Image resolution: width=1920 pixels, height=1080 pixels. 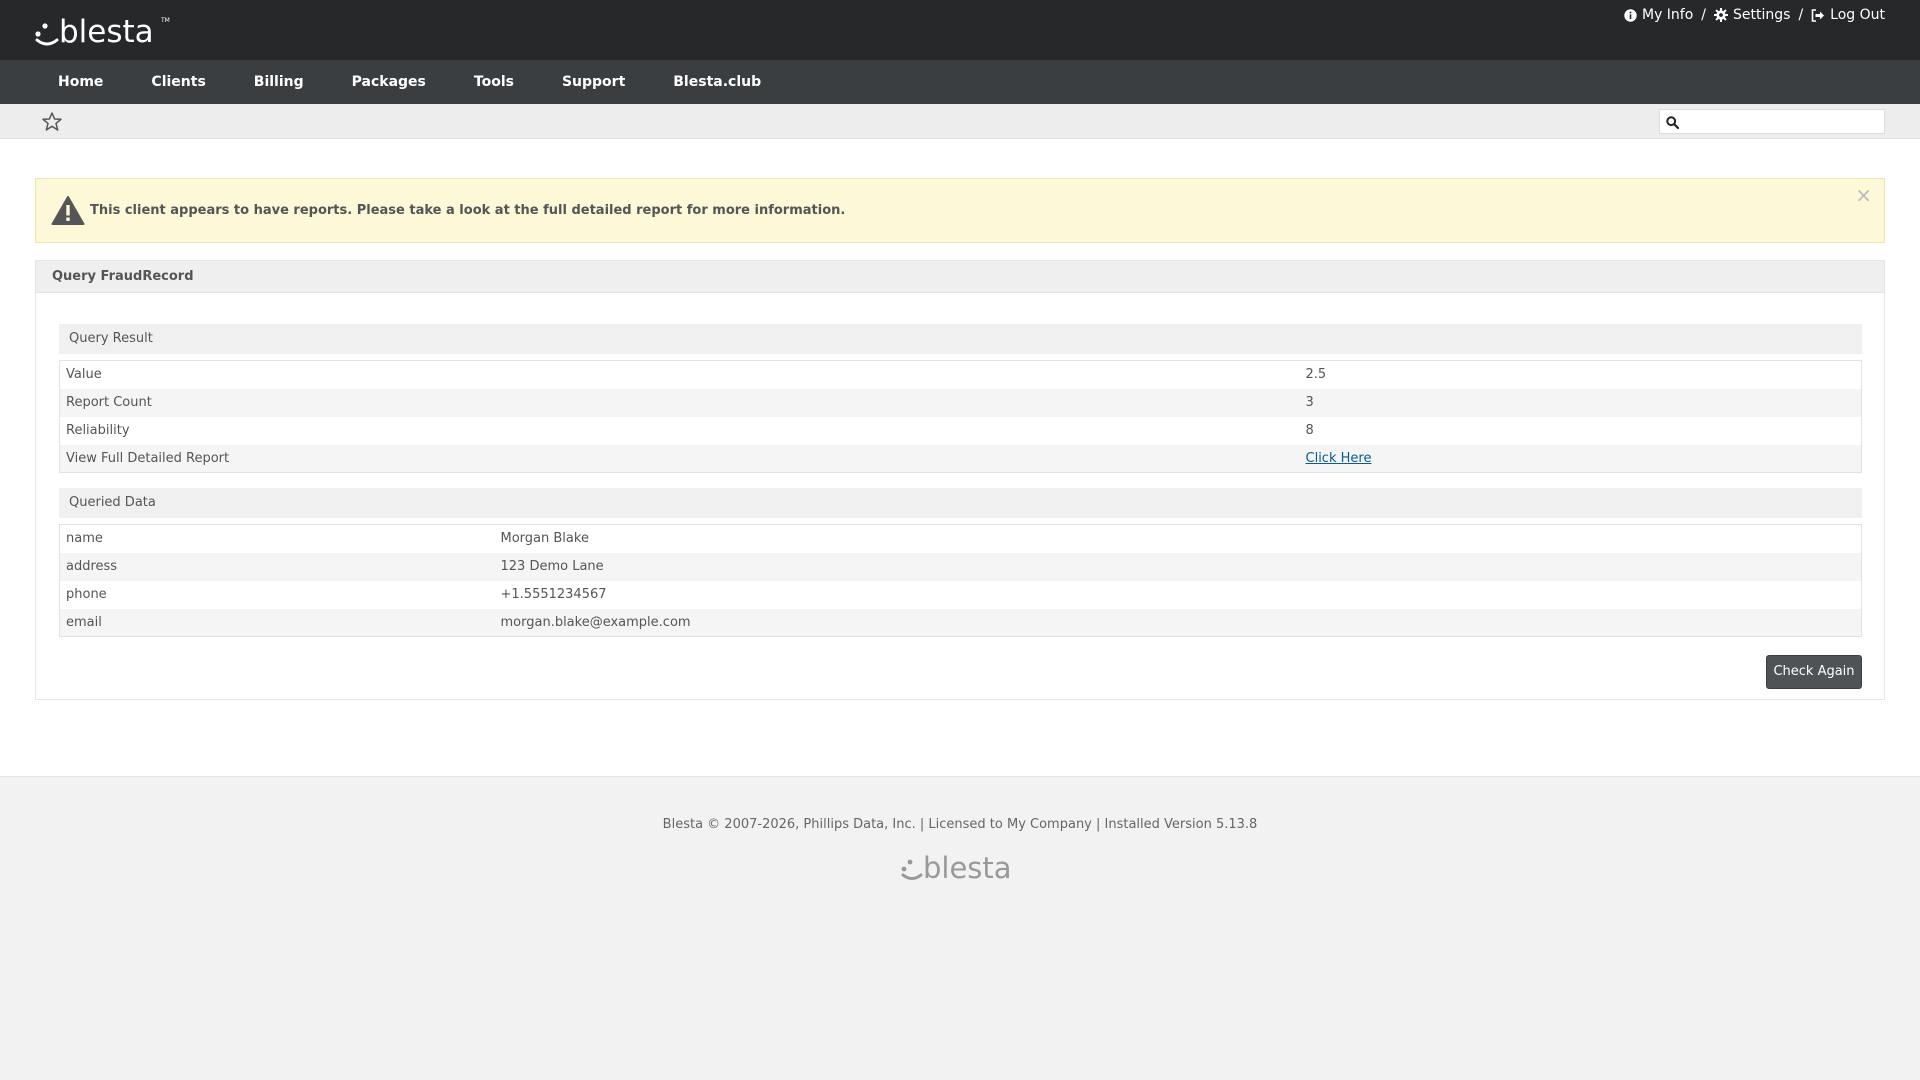 What do you see at coordinates (1178, 566) in the screenshot?
I see `row-value: 123 Demo Lane` at bounding box center [1178, 566].